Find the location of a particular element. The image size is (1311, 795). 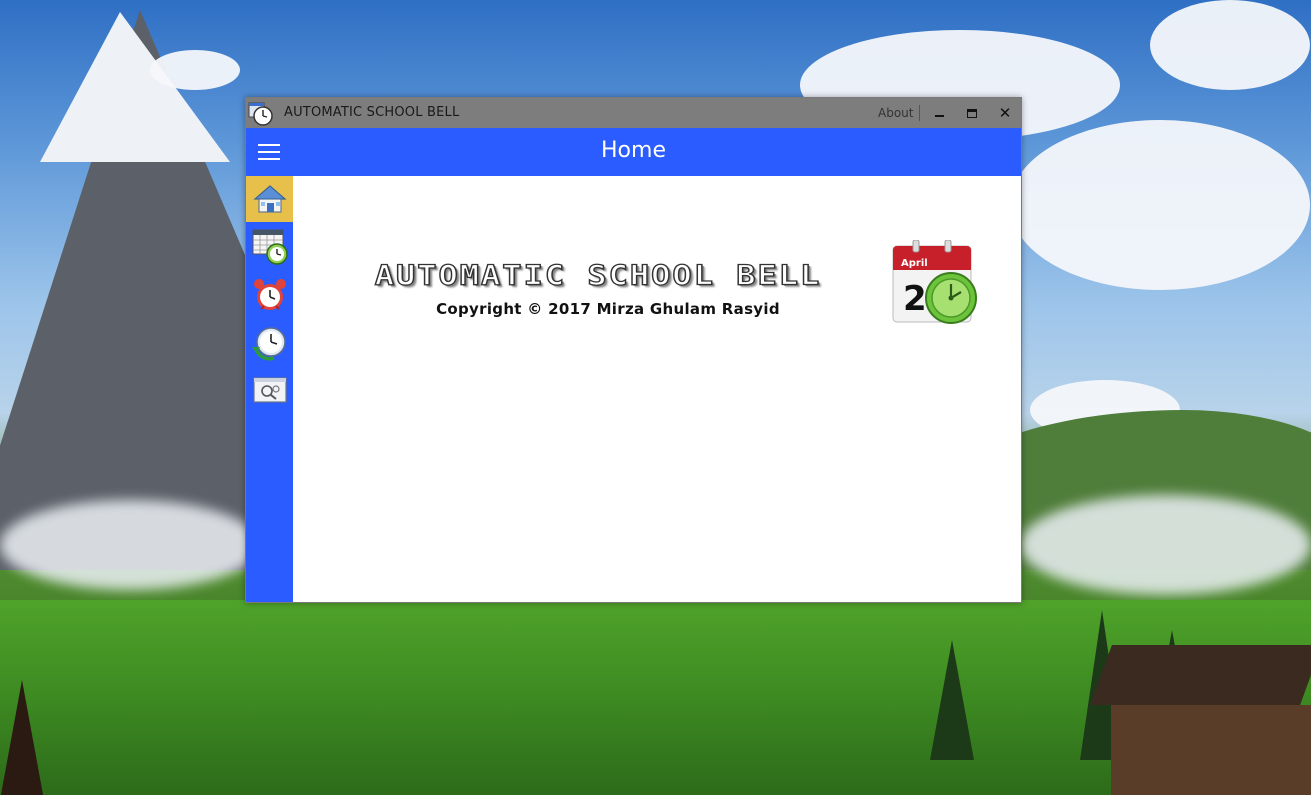

about-link: About is located at coordinates (895, 113).